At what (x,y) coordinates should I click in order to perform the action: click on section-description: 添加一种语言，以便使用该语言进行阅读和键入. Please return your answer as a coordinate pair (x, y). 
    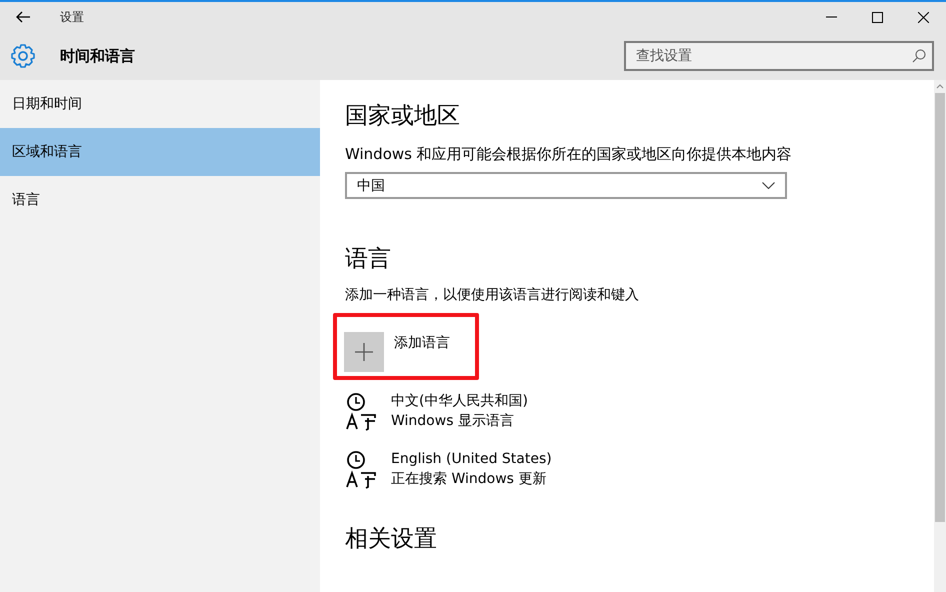
    Looking at the image, I should click on (492, 295).